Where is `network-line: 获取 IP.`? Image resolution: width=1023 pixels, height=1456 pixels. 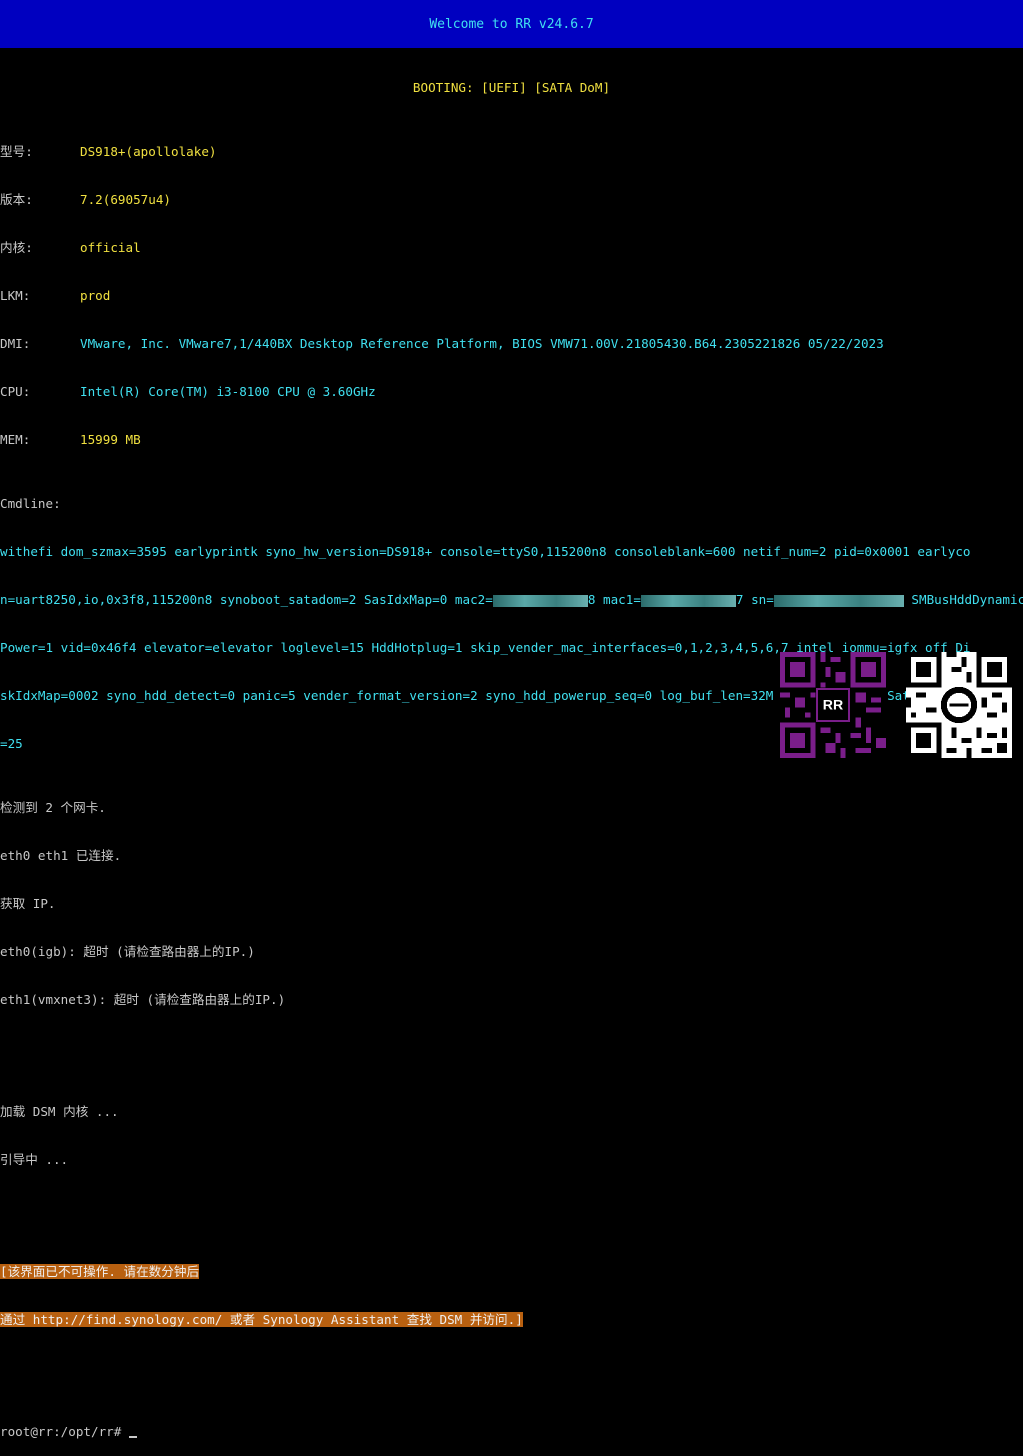 network-line: 获取 IP. is located at coordinates (28, 903).